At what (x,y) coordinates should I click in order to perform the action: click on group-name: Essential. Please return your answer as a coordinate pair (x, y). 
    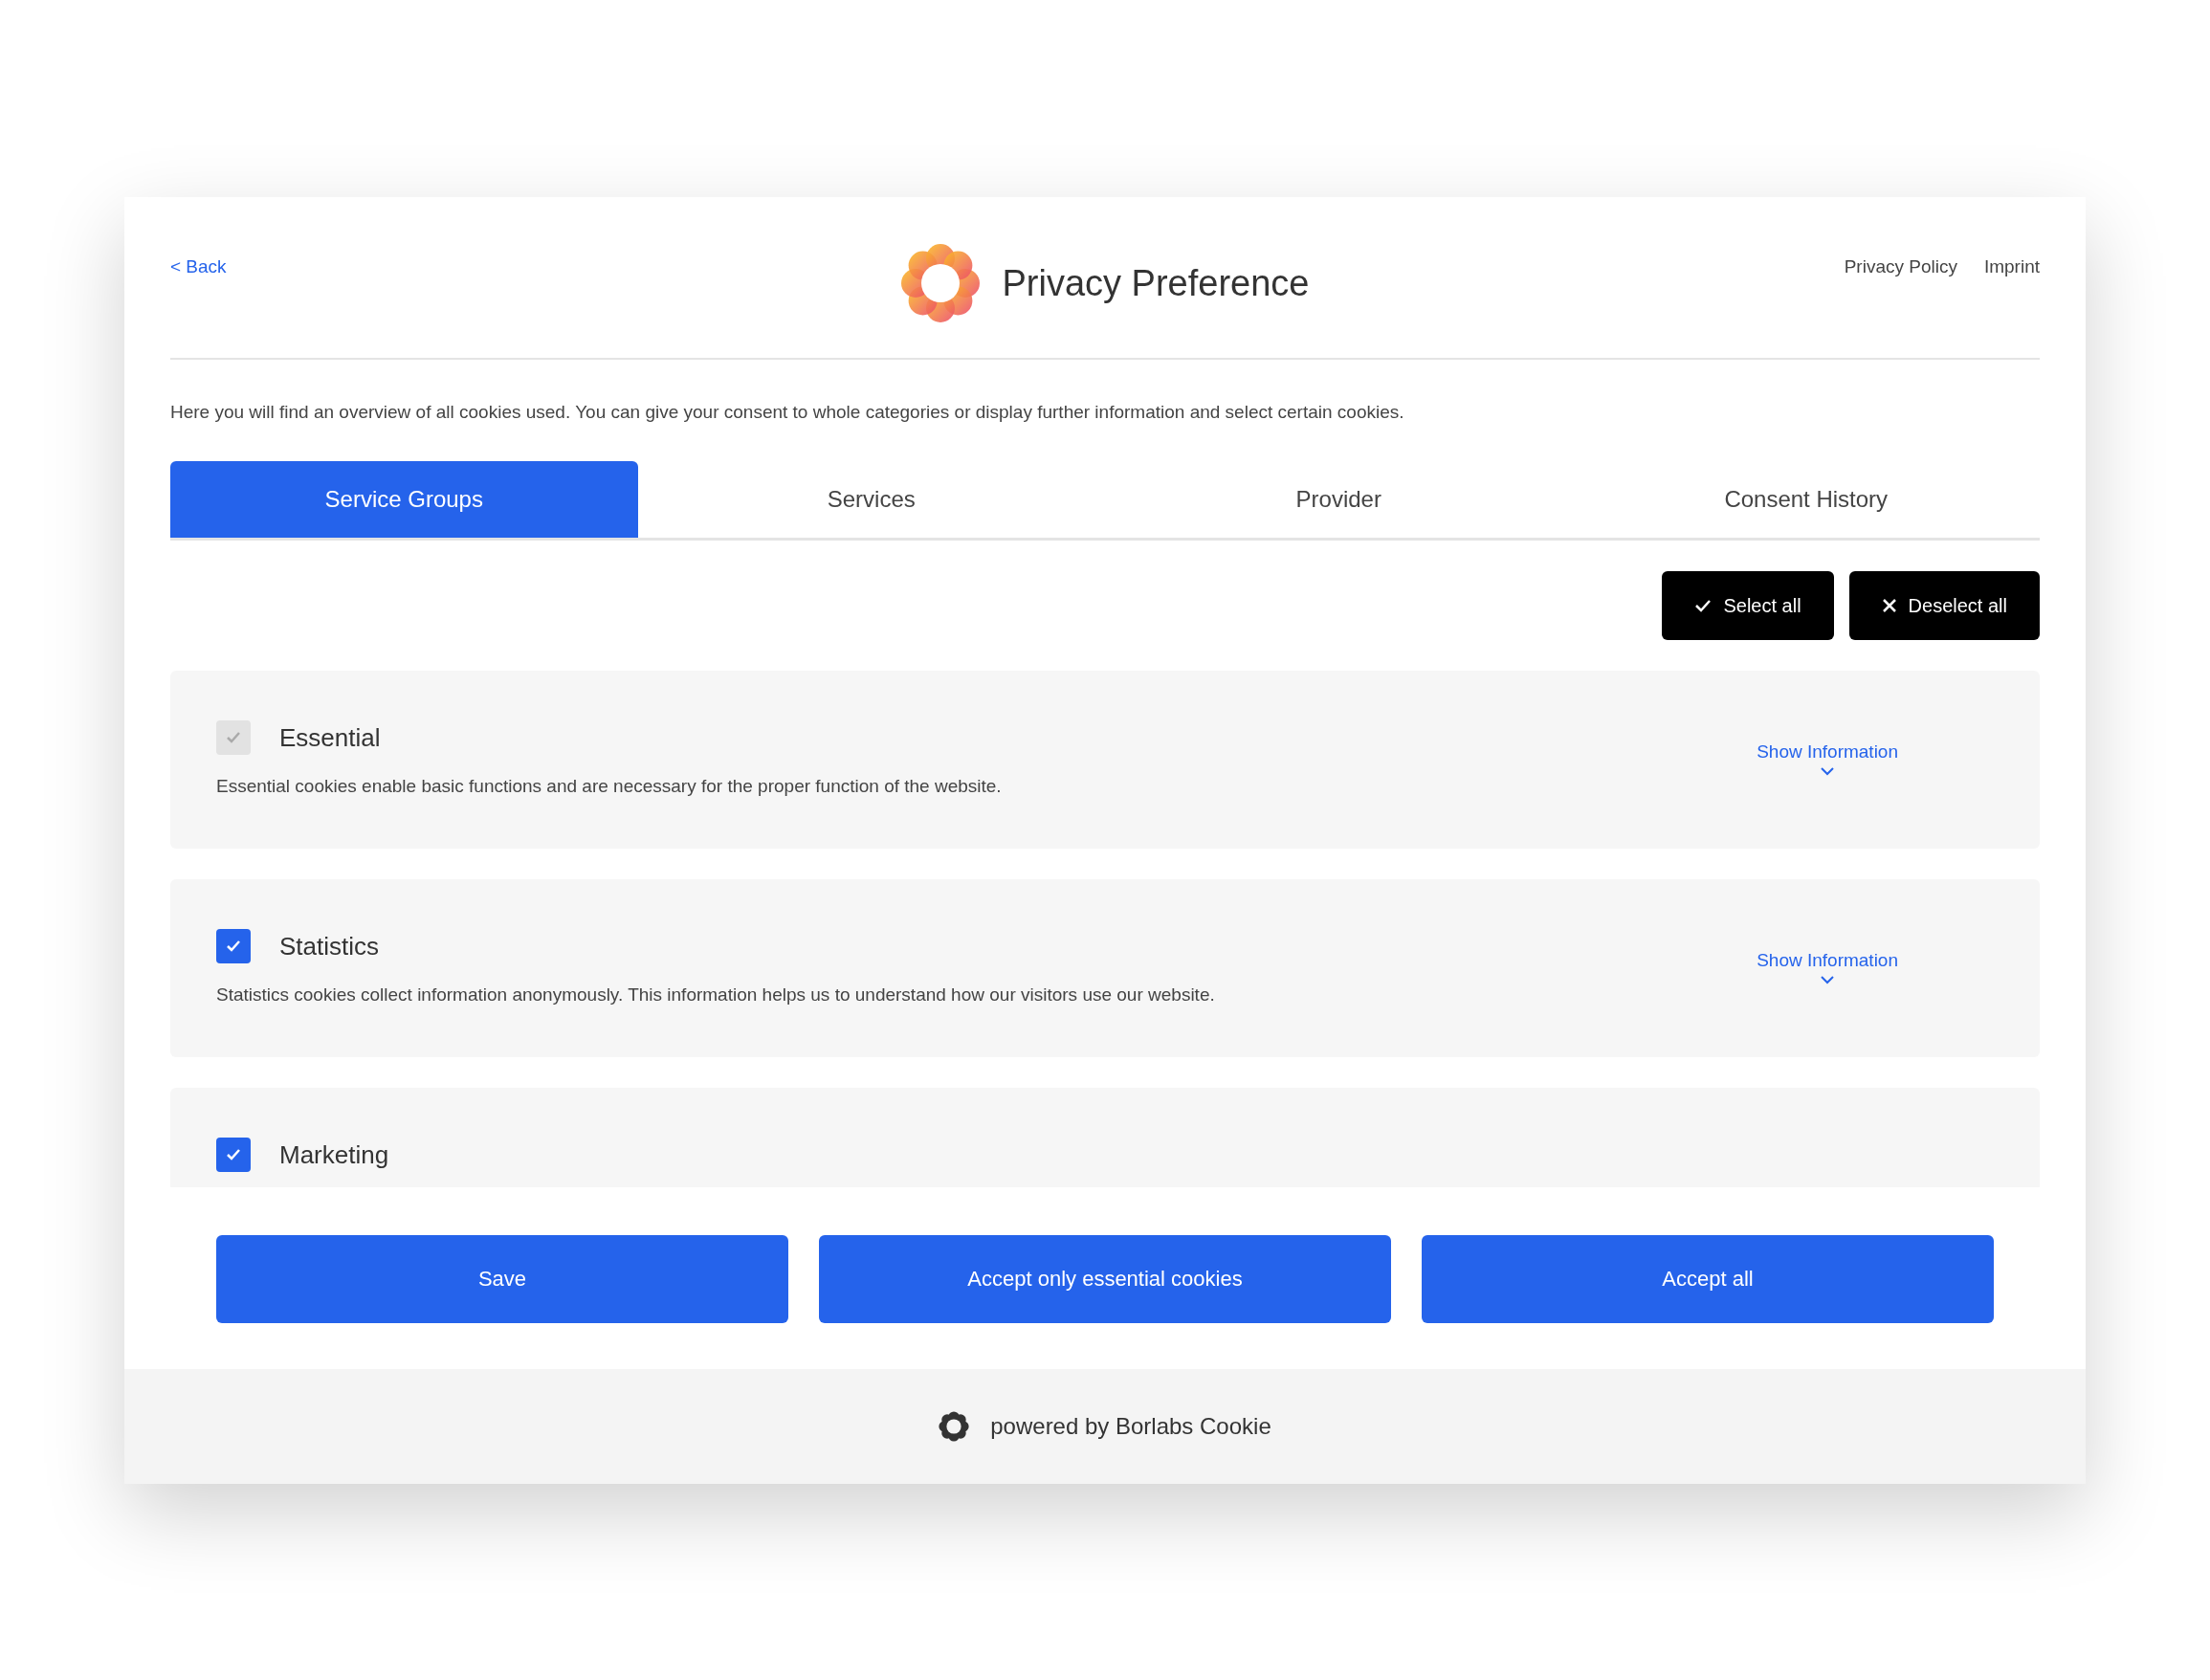
    Looking at the image, I should click on (330, 738).